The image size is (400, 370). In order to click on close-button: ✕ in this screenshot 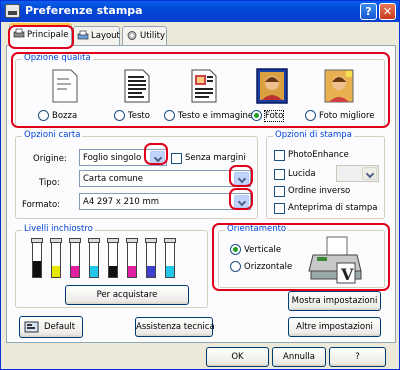, I will do `click(387, 11)`.